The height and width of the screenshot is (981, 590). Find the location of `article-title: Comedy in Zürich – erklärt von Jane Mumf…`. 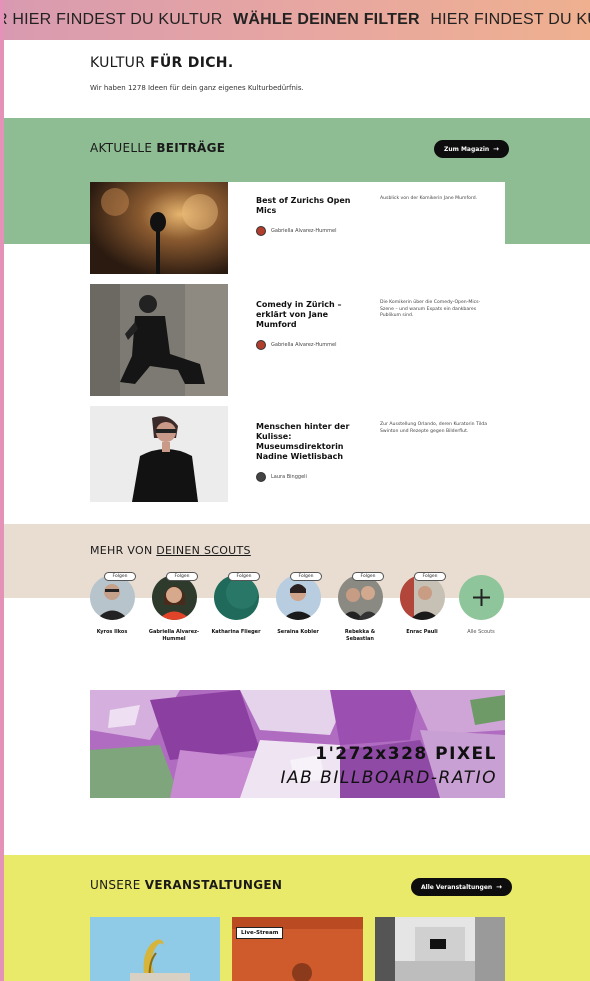

article-title: Comedy in Zürich – erklärt von Jane Mumf… is located at coordinates (306, 315).